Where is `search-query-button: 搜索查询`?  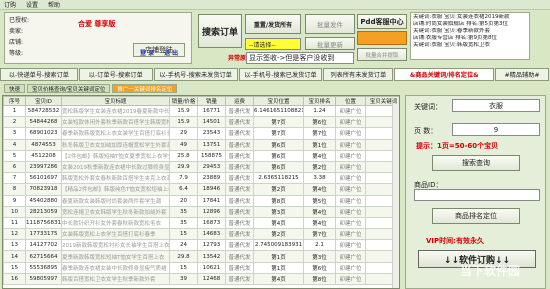
search-query-button: 搜索查询 is located at coordinates (476, 163).